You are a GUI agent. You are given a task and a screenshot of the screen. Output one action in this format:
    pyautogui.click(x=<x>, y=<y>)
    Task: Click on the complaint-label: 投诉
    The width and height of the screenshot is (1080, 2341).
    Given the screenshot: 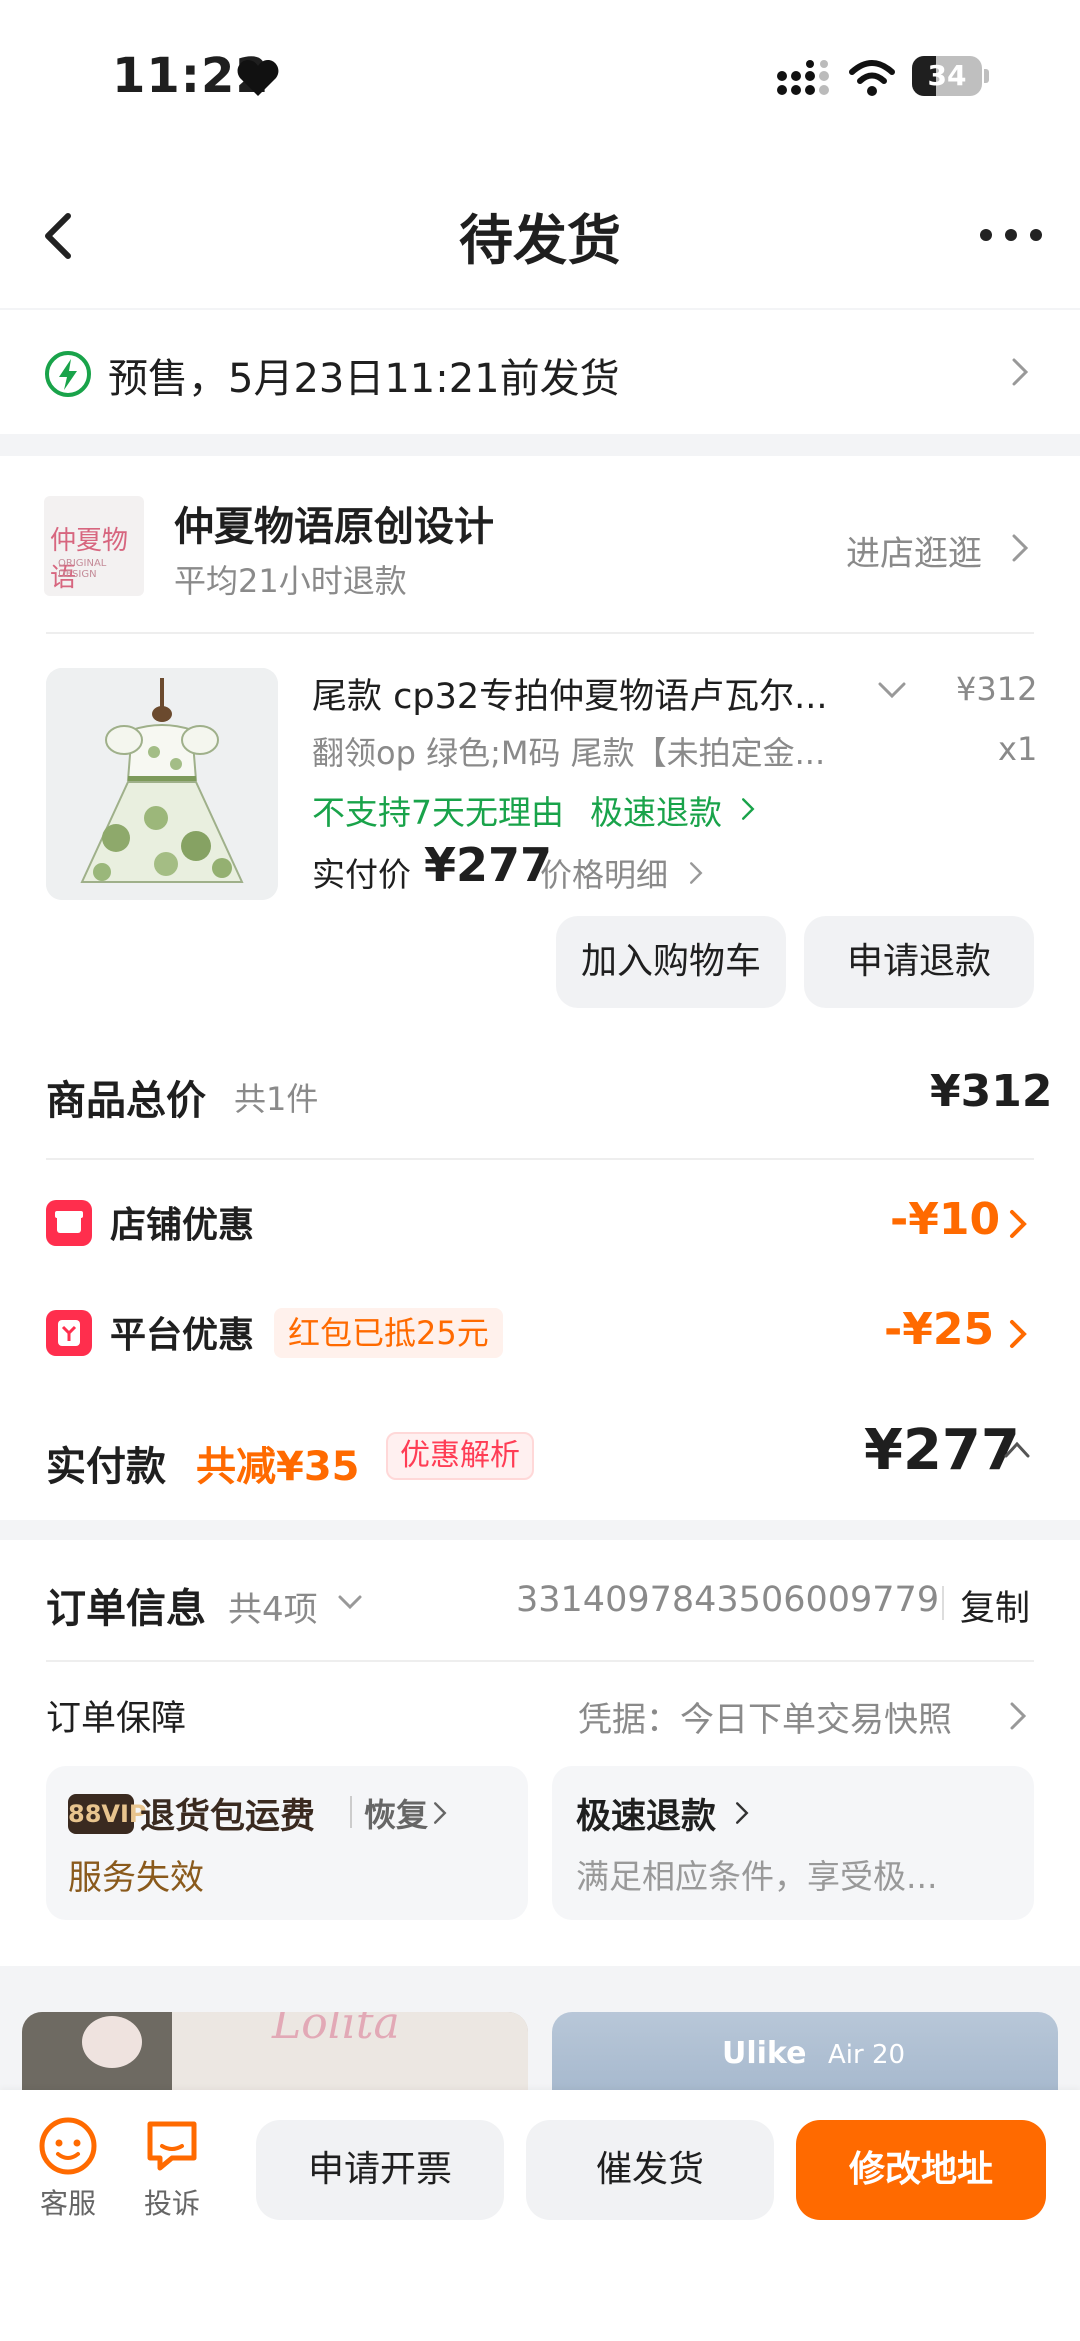 What is the action you would take?
    pyautogui.click(x=172, y=2202)
    